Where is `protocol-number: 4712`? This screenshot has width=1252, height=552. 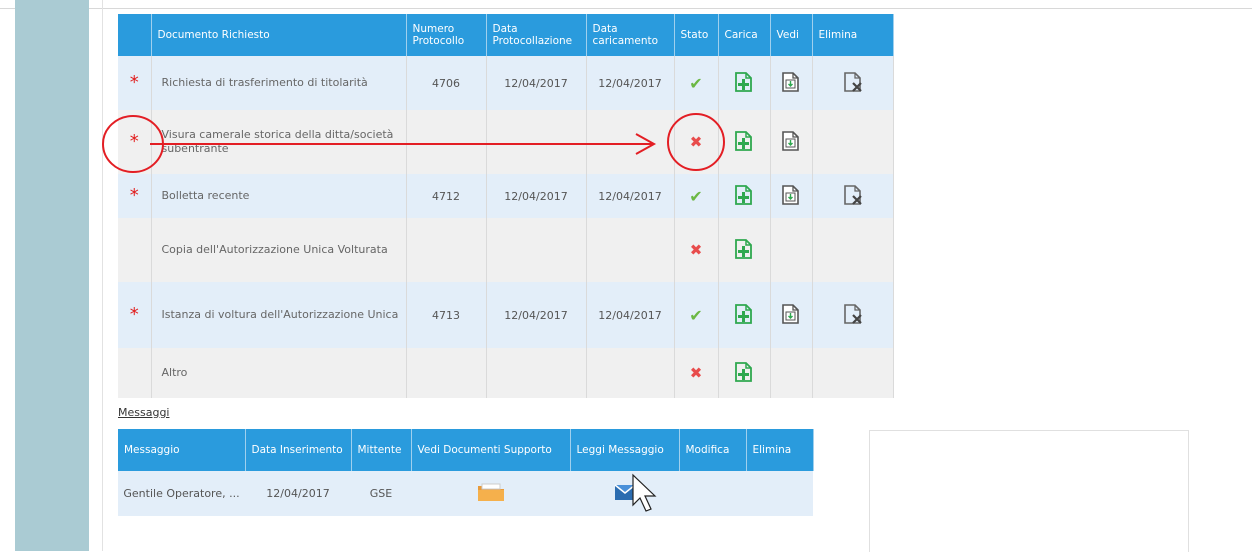
protocol-number: 4712 is located at coordinates (446, 196).